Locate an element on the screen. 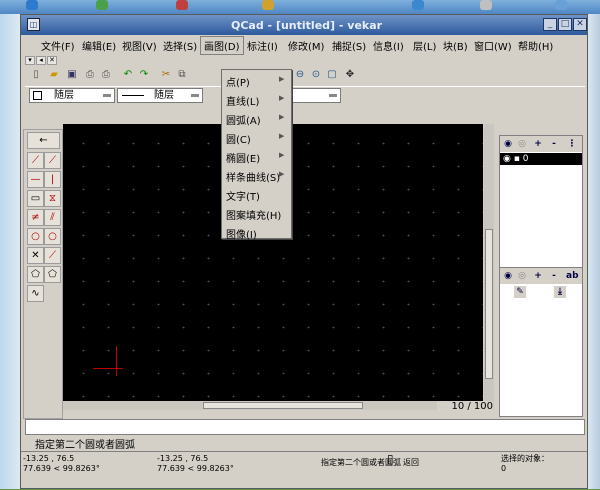  command-input is located at coordinates (305, 427).